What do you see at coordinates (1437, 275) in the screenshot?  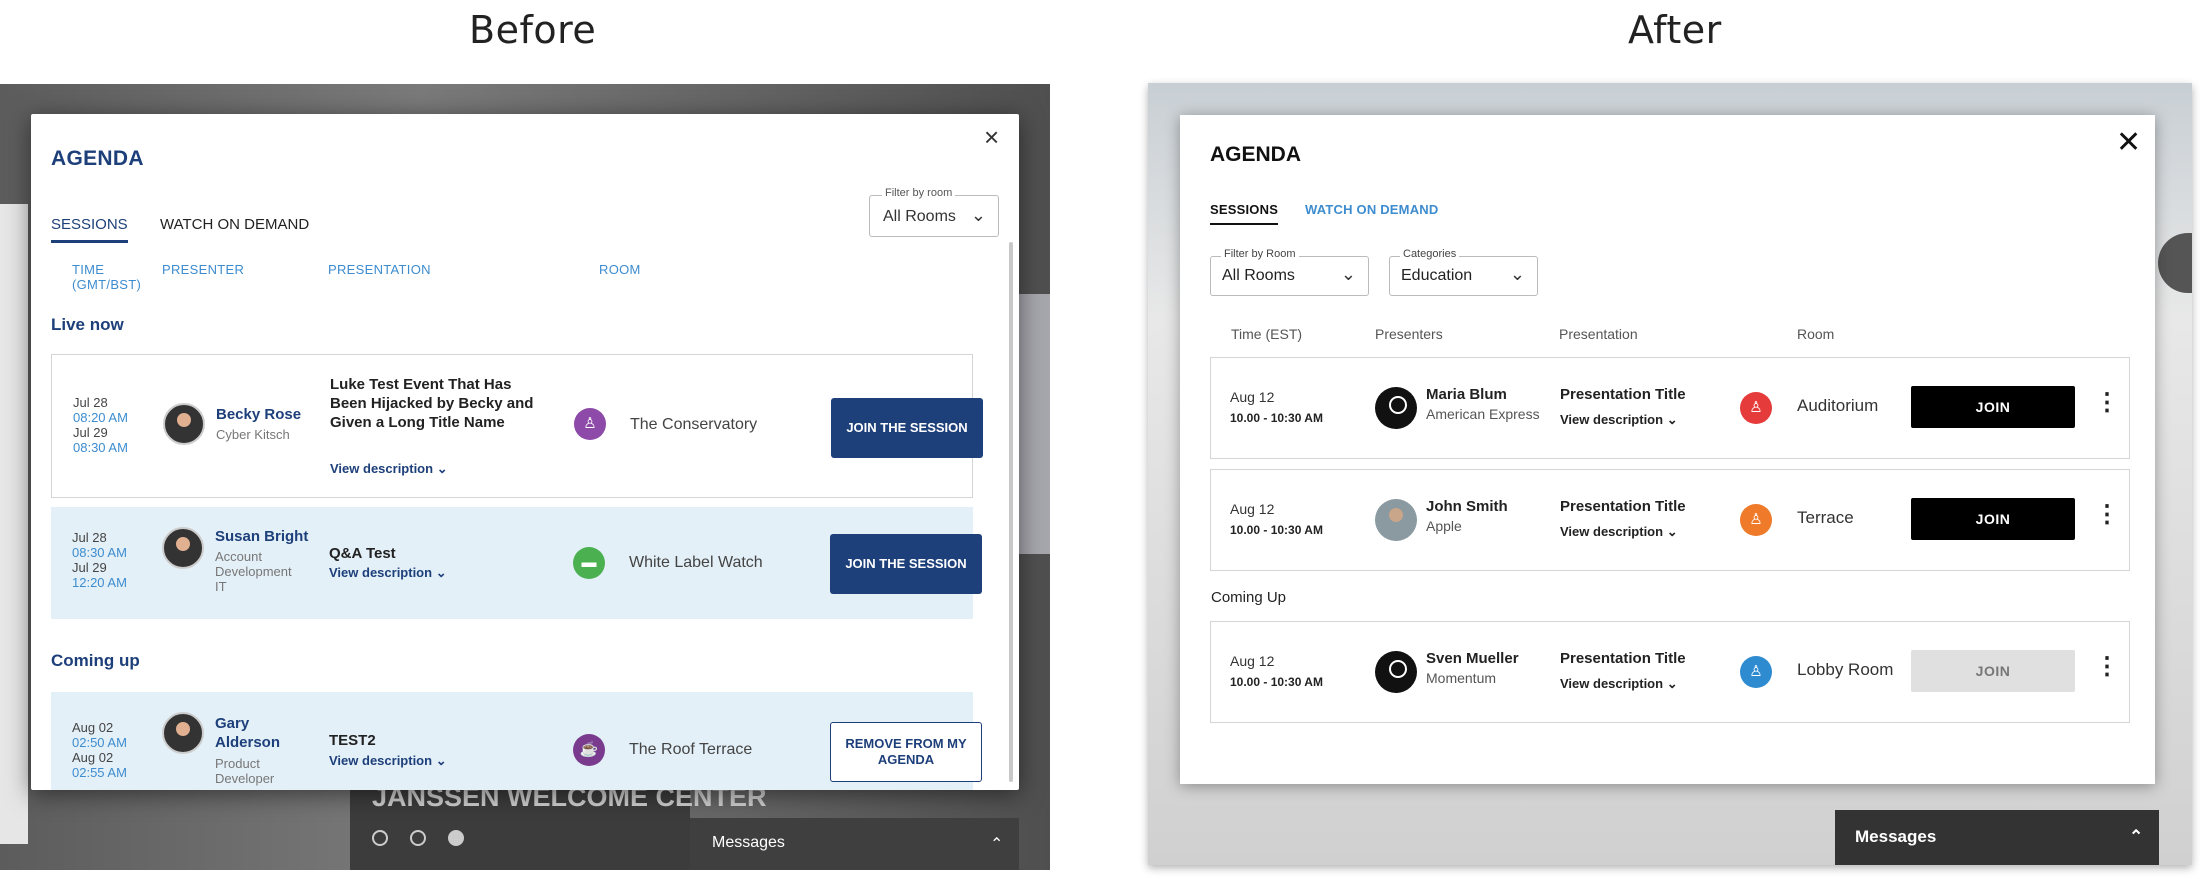 I see `category-filter-value: Education` at bounding box center [1437, 275].